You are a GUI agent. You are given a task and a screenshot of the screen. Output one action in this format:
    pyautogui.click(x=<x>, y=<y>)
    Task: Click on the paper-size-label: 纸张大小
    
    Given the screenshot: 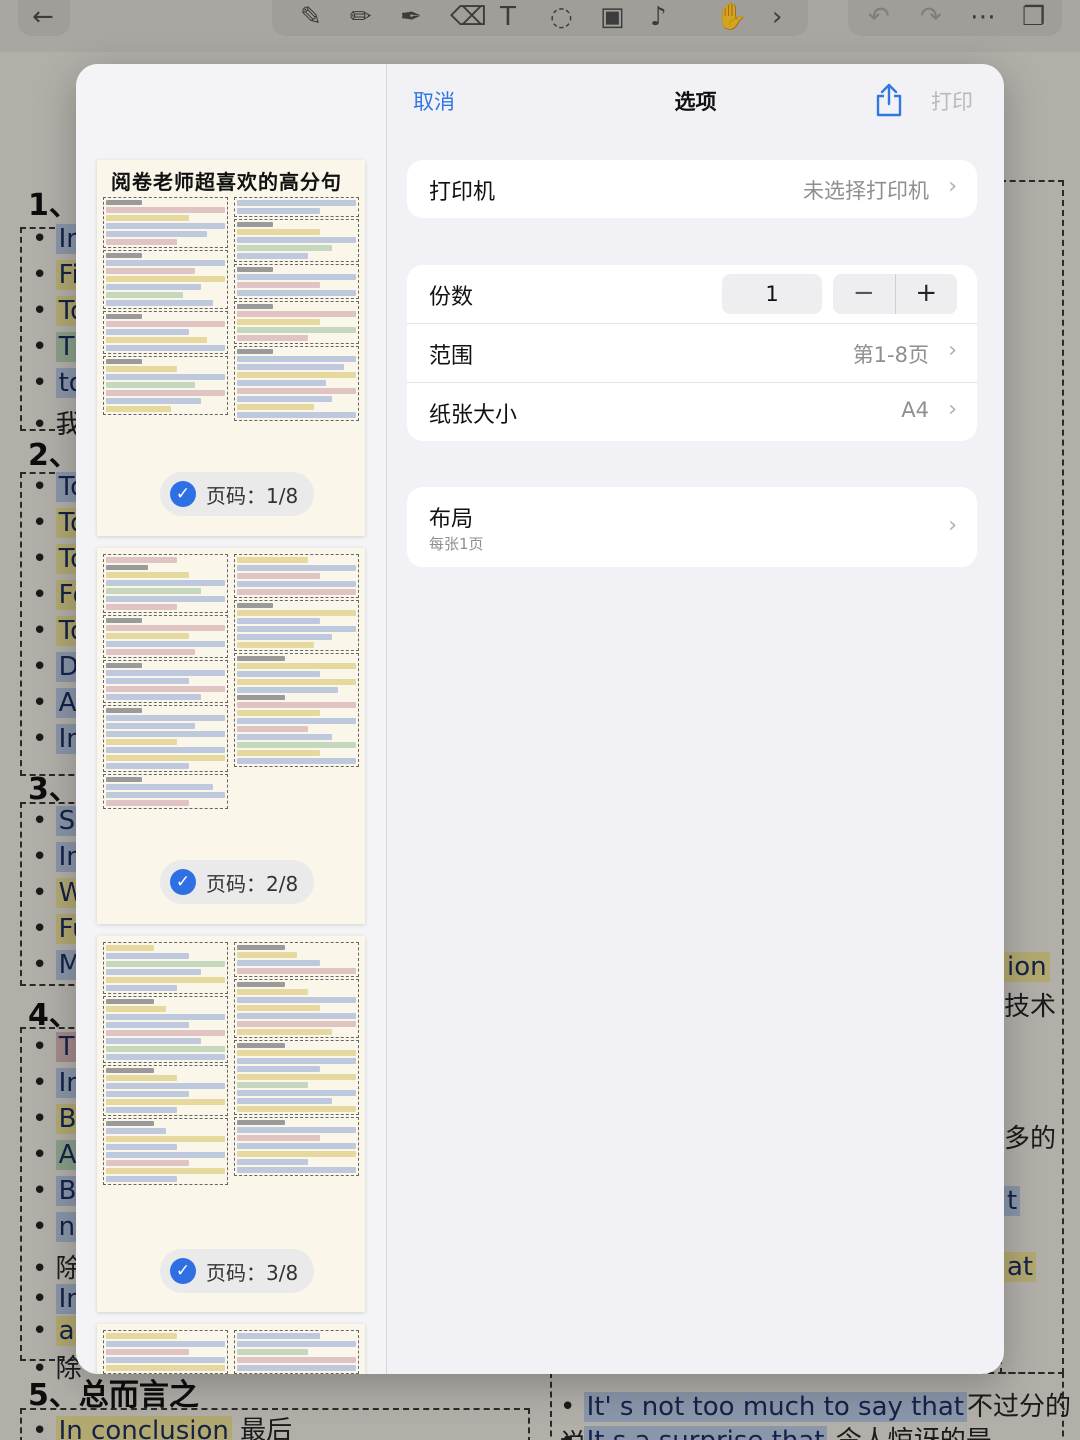 What is the action you would take?
    pyautogui.click(x=473, y=415)
    